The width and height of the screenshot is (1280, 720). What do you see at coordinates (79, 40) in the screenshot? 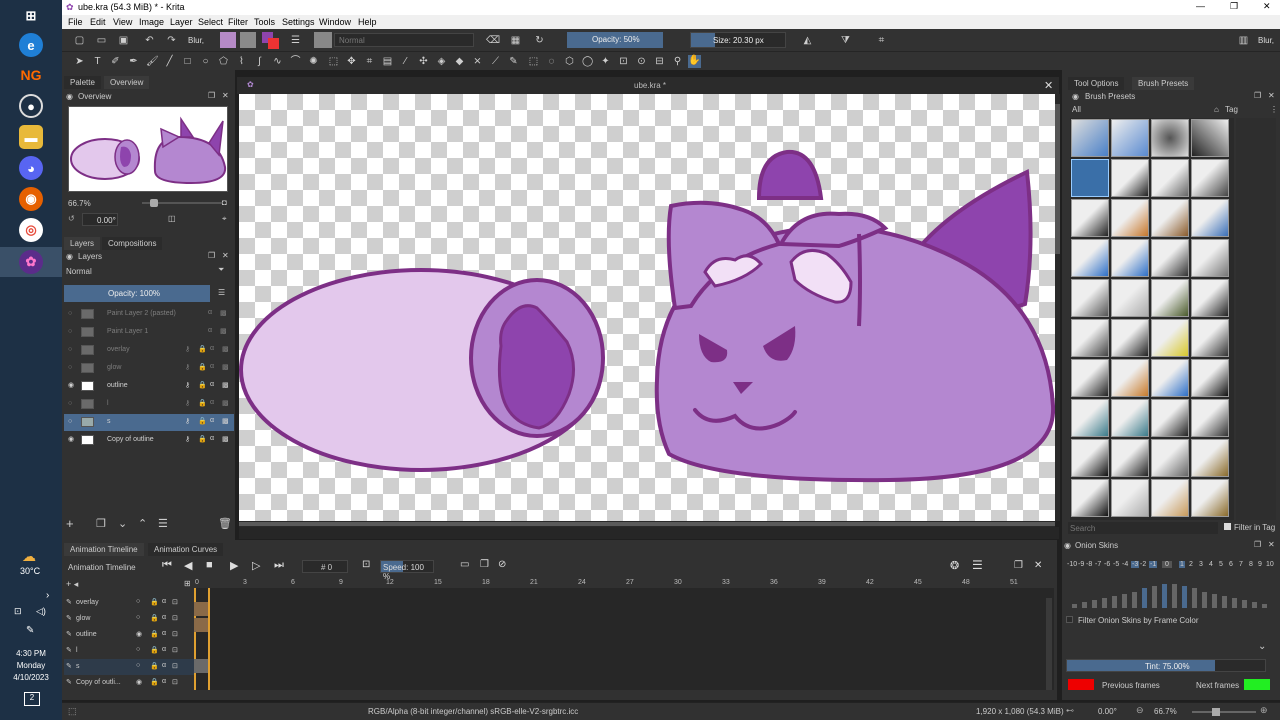
I see `new-document-icon: ▢` at bounding box center [79, 40].